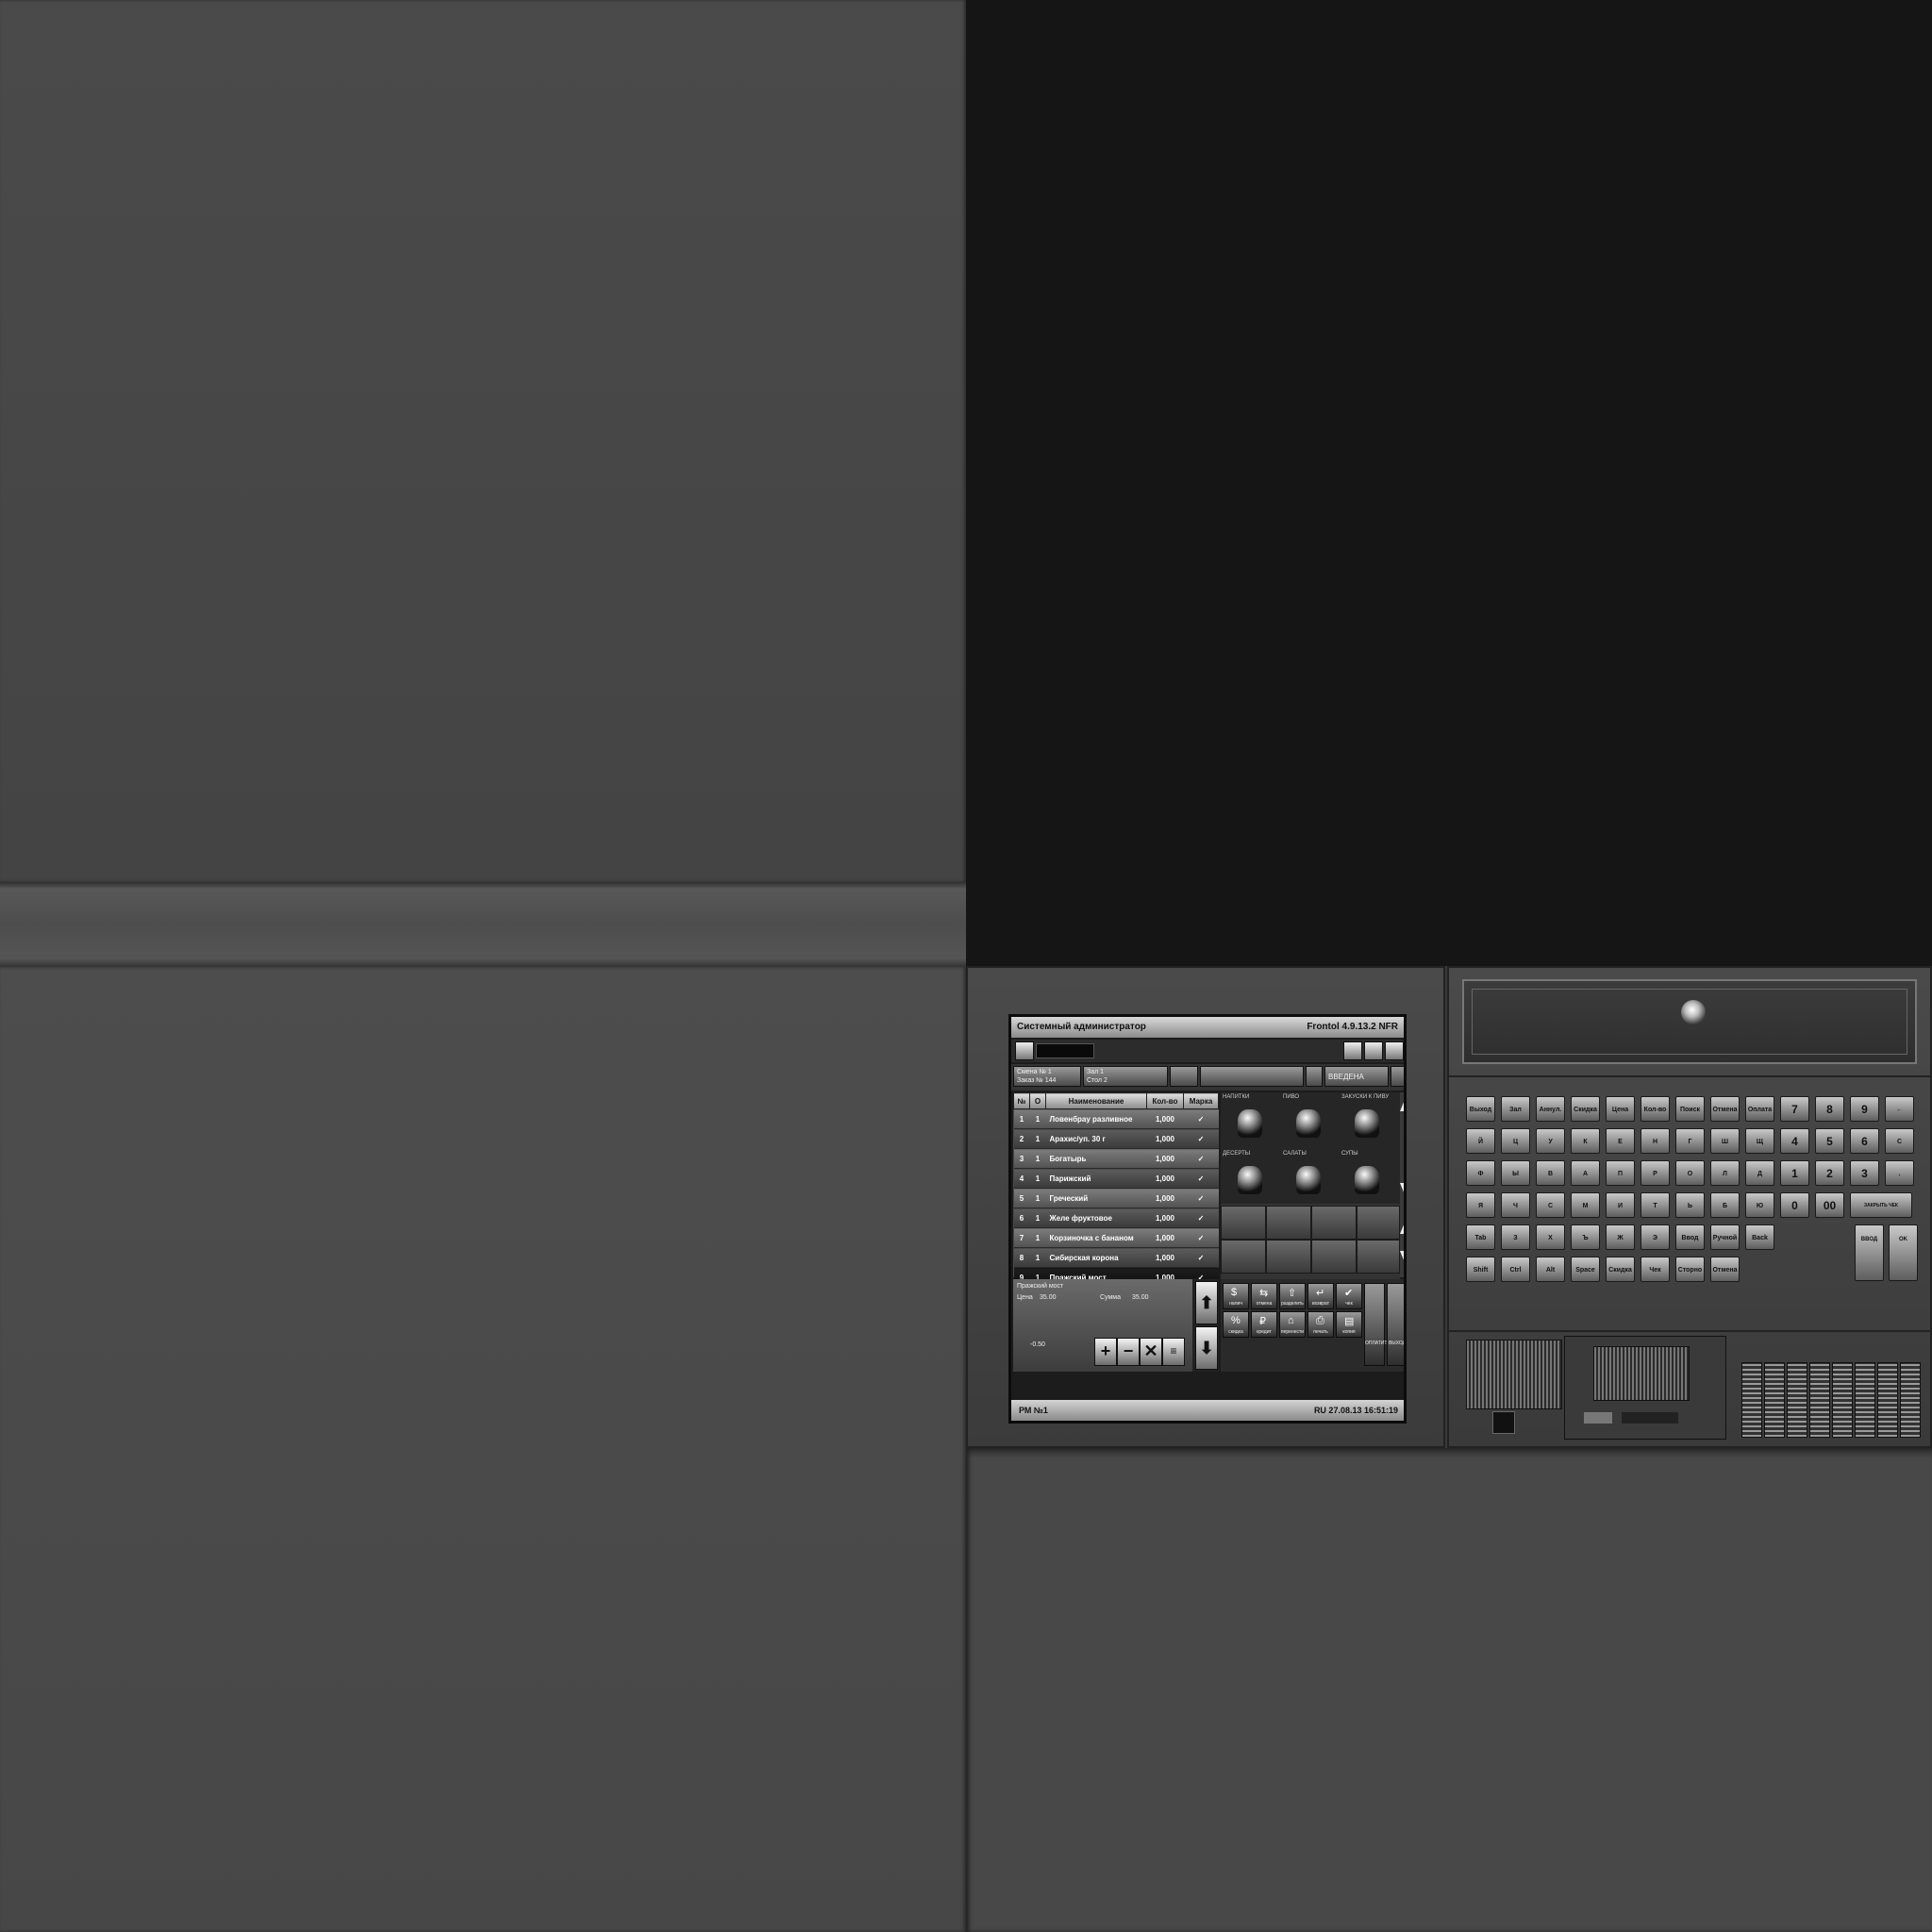 This screenshot has height=1932, width=1932. Describe the element at coordinates (1550, 1141) in the screenshot. I see `key-button: У` at that location.